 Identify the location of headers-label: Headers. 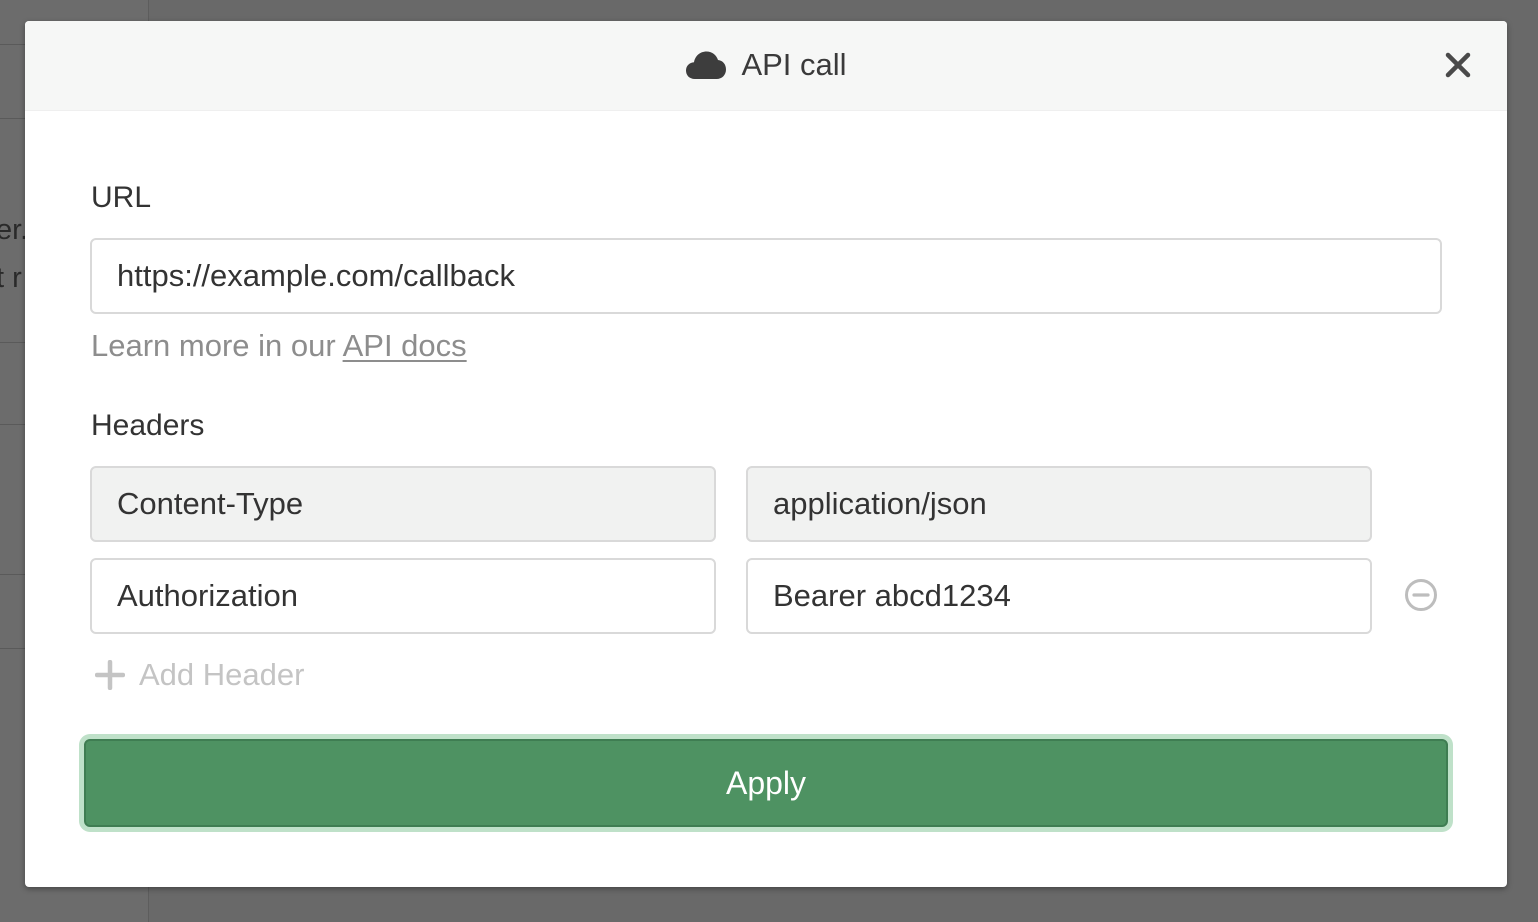
(148, 425).